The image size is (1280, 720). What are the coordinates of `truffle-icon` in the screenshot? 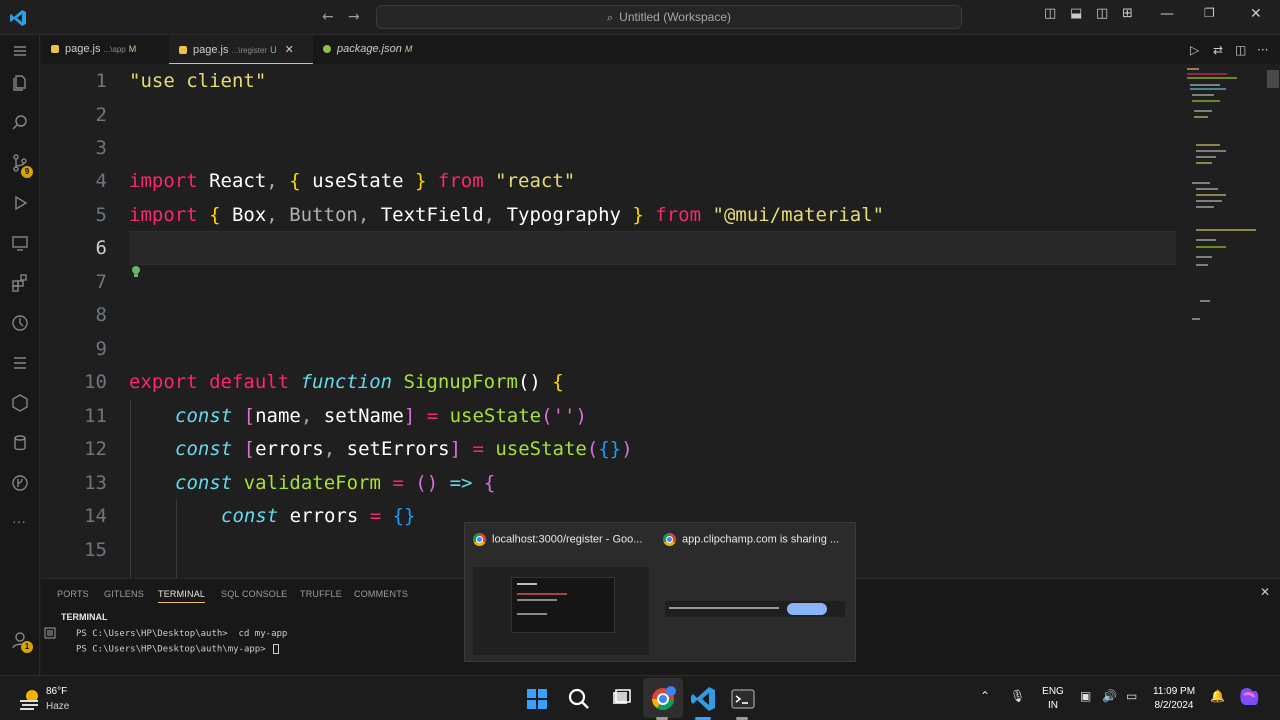 It's located at (20, 403).